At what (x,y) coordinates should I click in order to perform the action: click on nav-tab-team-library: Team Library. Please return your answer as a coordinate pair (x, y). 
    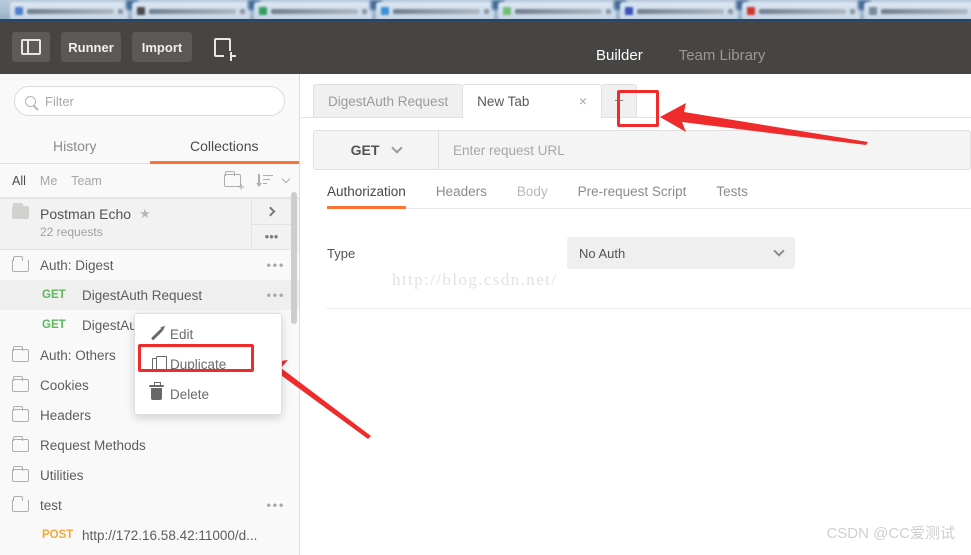
    Looking at the image, I should click on (722, 62).